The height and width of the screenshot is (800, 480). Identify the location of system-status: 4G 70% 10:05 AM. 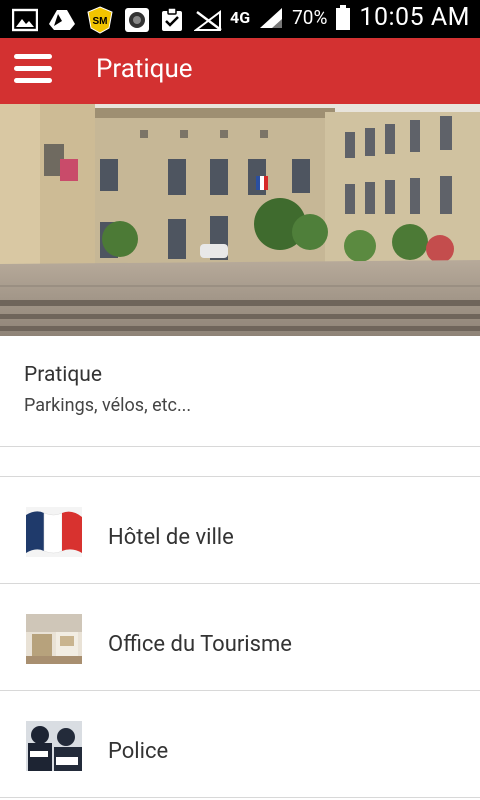
(350, 17).